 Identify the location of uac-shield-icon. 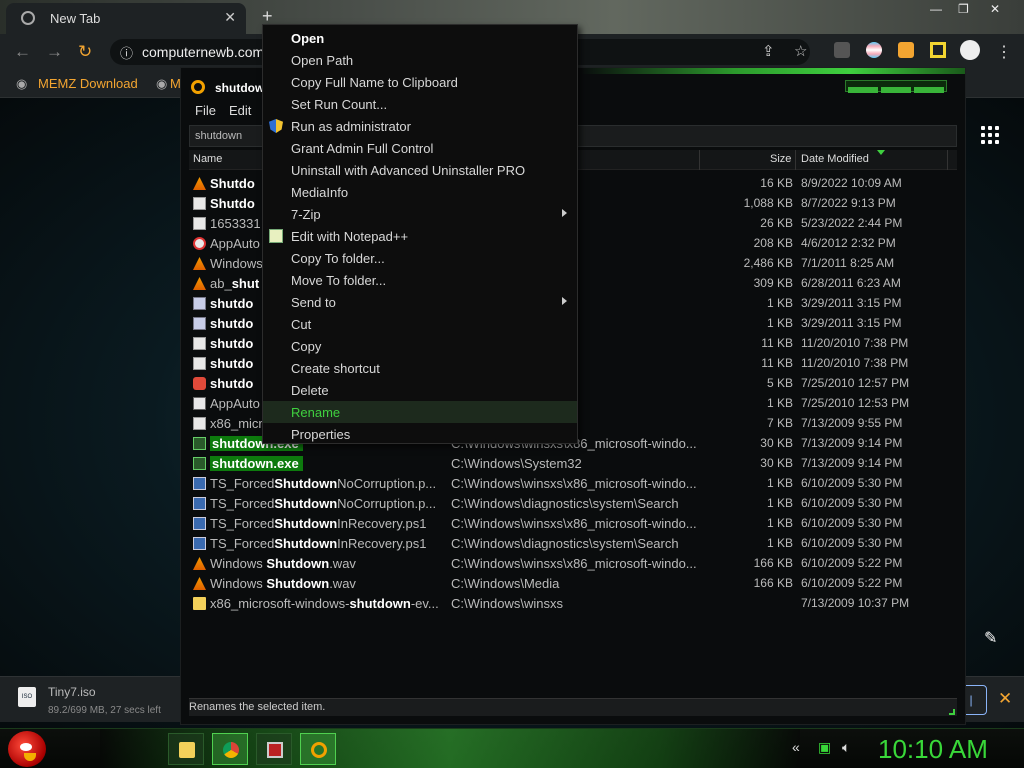
(276, 126).